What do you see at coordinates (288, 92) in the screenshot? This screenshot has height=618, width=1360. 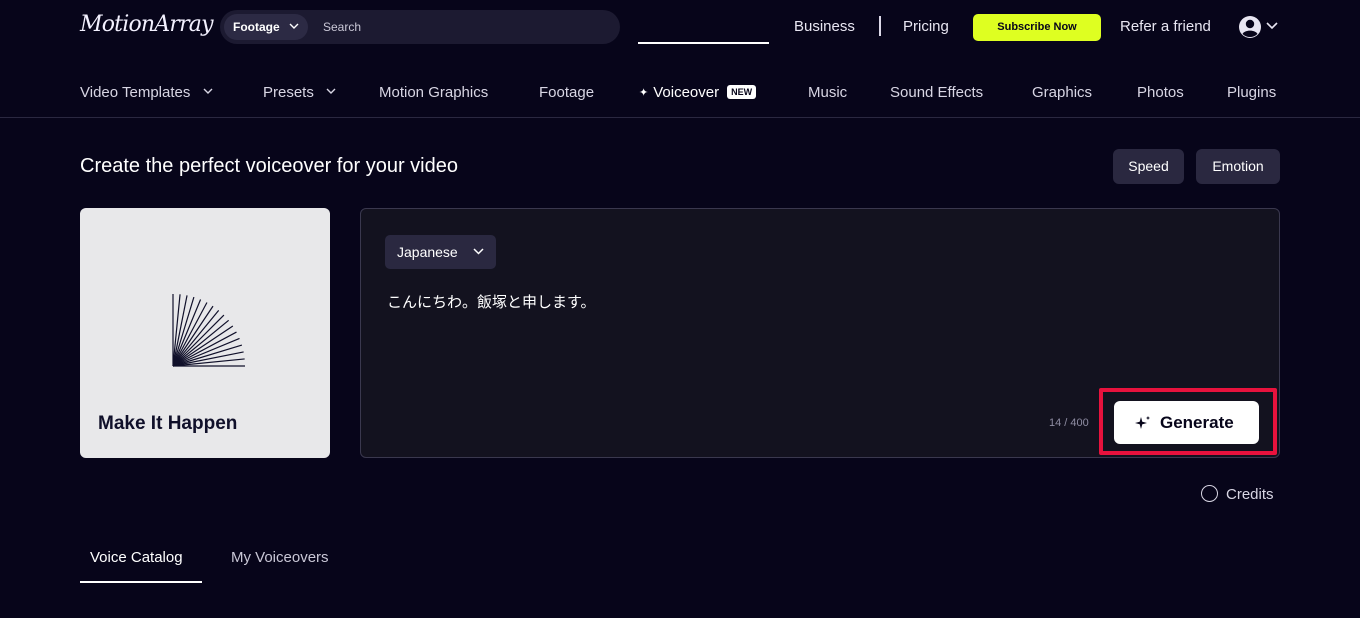 I see `nav-label: Presets` at bounding box center [288, 92].